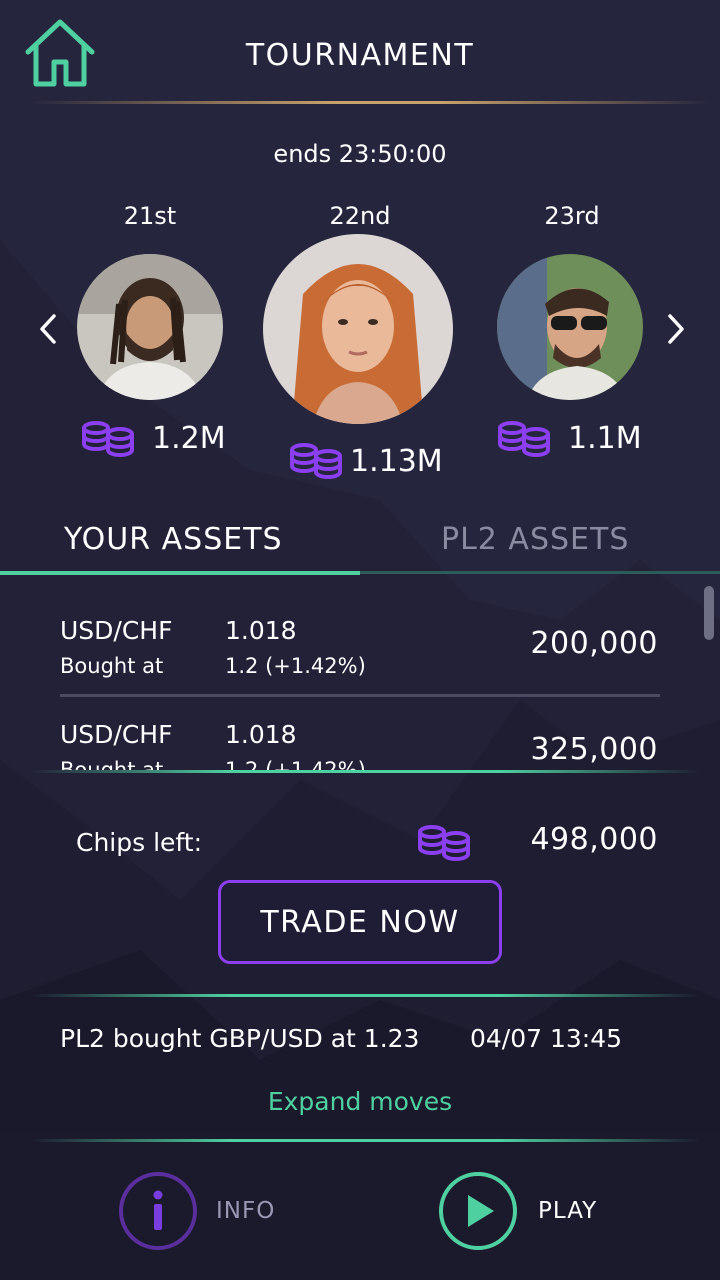 The width and height of the screenshot is (720, 1280). Describe the element at coordinates (360, 216) in the screenshot. I see `rank-22nd: 22nd` at that location.